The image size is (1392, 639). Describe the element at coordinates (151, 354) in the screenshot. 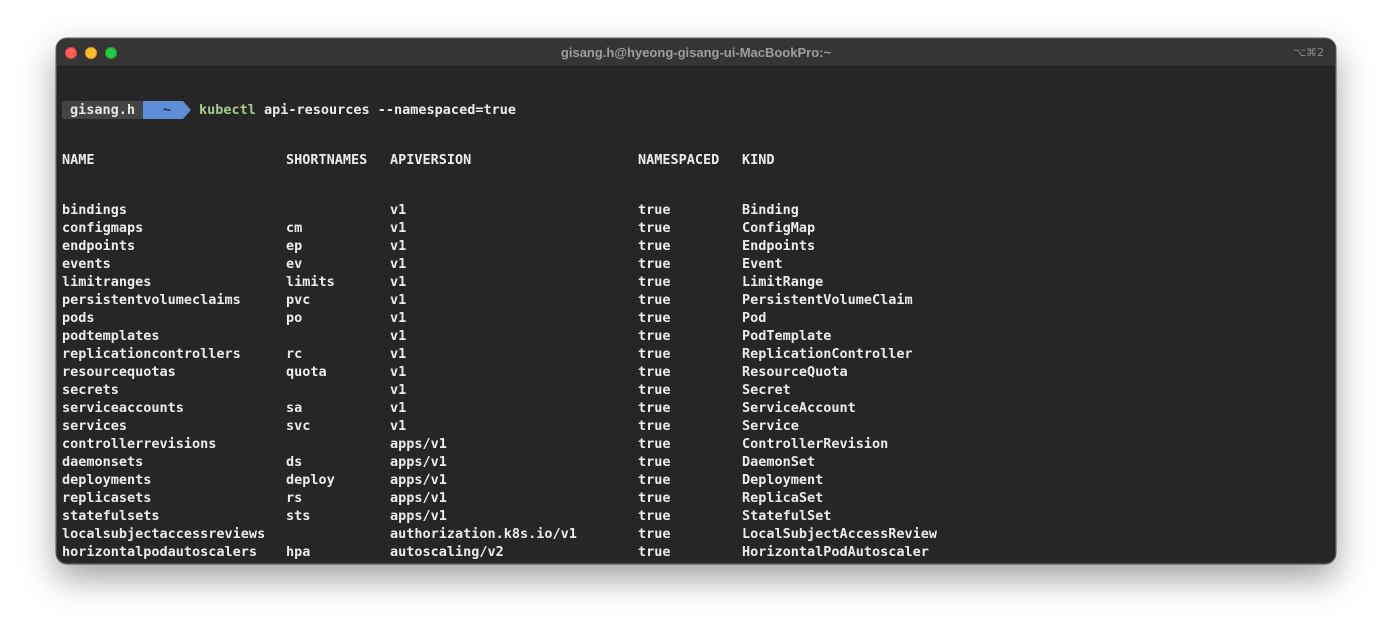

I see `cell-name: replicationcontrollers` at that location.